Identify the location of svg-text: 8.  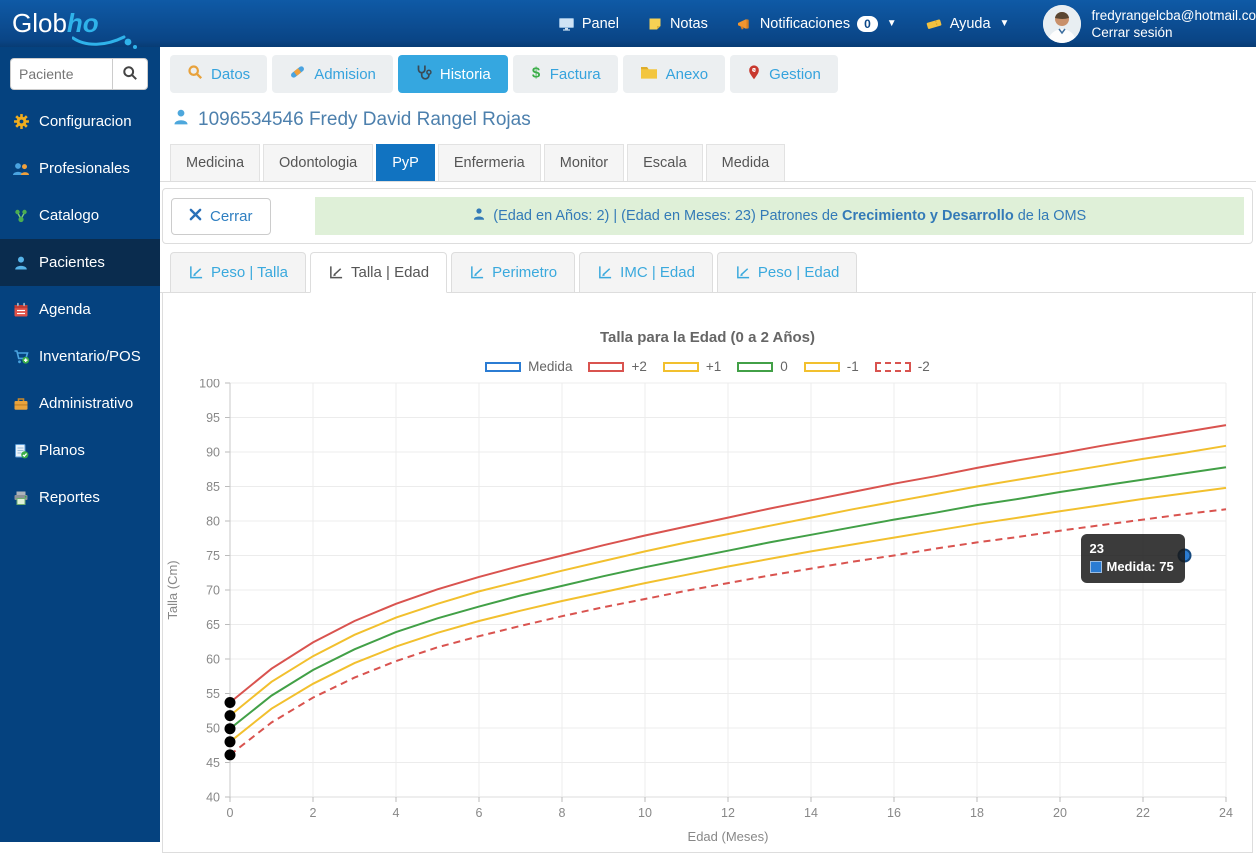
(562, 813).